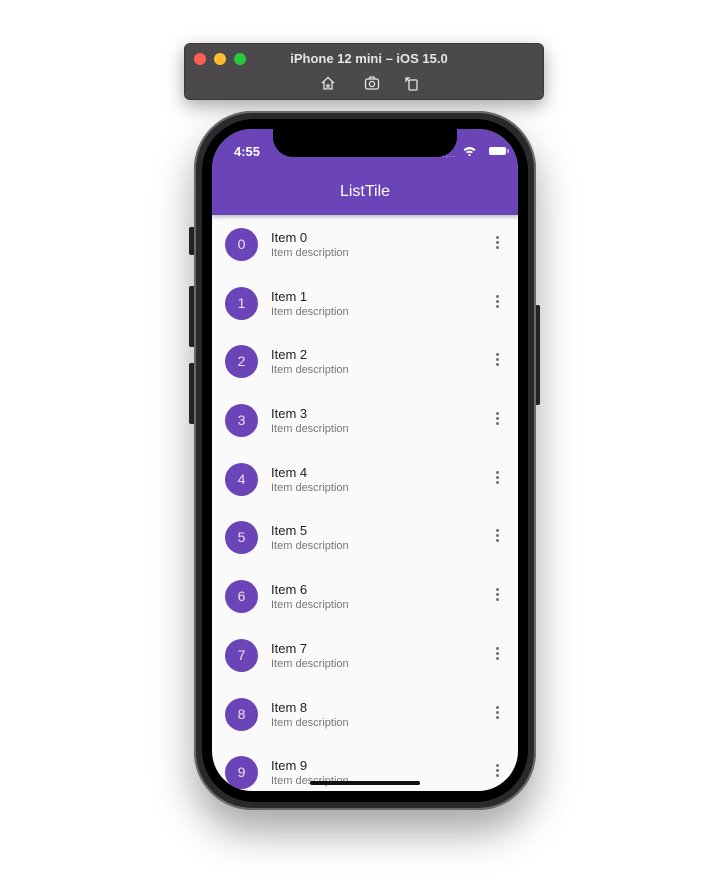 Image resolution: width=711 pixels, height=890 pixels. What do you see at coordinates (247, 151) in the screenshot?
I see `status-time: 4:55` at bounding box center [247, 151].